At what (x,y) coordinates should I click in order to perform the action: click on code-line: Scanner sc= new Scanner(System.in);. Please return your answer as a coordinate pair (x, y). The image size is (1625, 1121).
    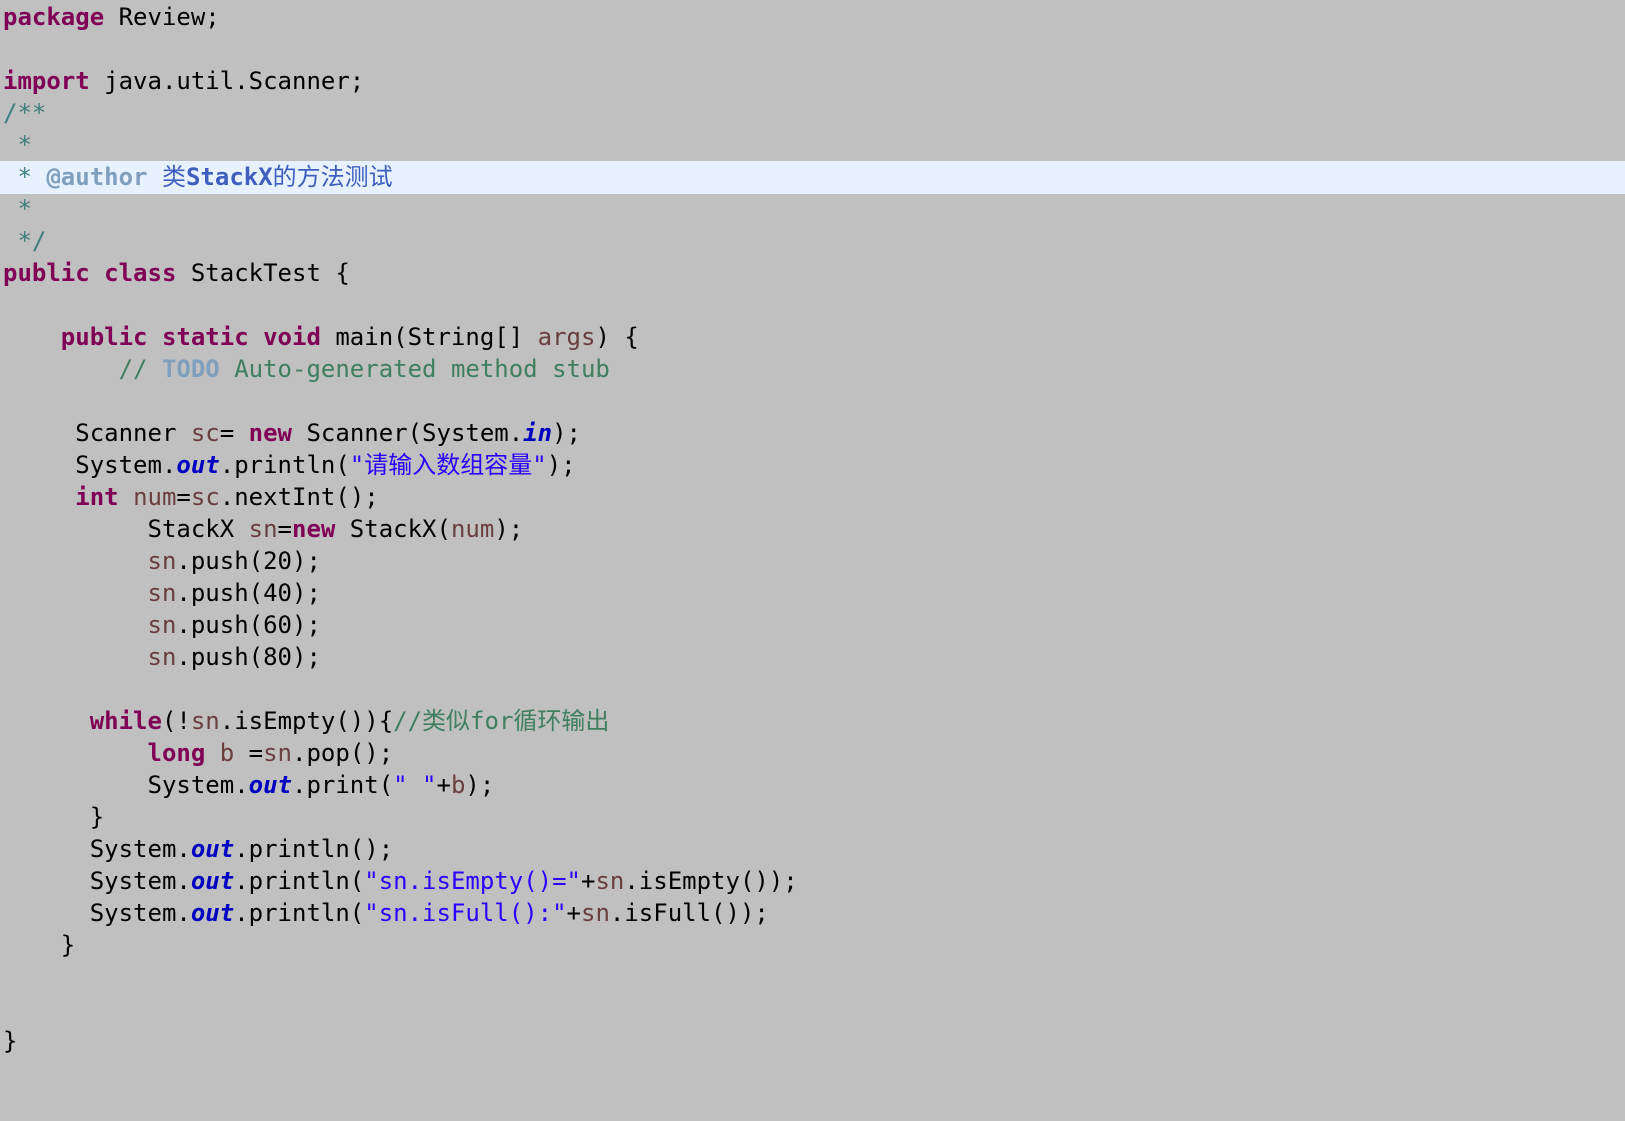
    Looking at the image, I should click on (812, 433).